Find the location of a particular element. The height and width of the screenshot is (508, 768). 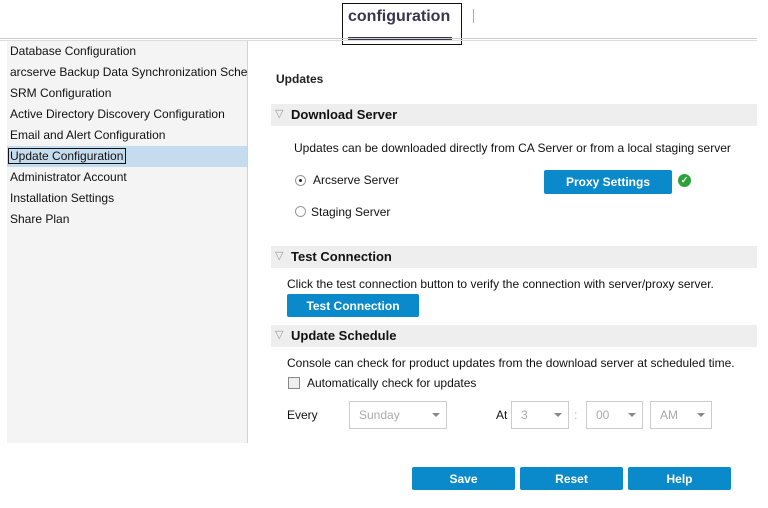

minute-select: 00 is located at coordinates (614, 415).